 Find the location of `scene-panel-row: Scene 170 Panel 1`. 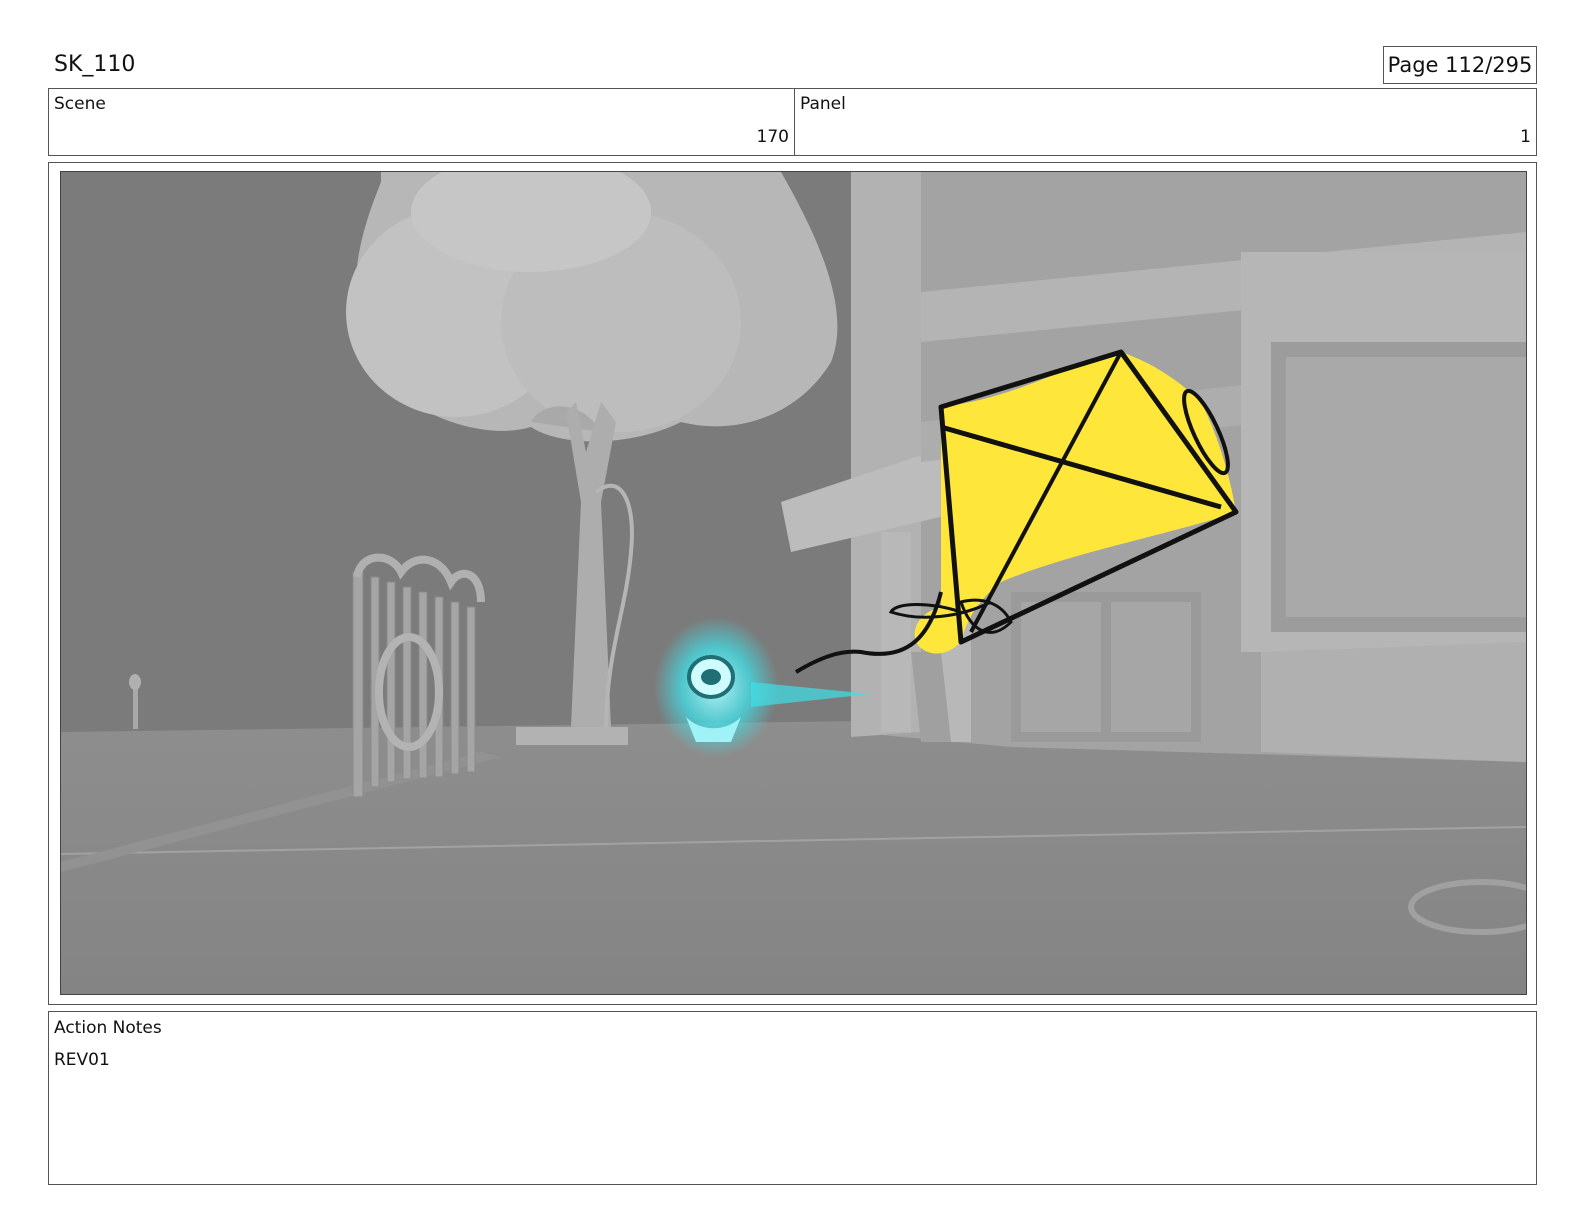

scene-panel-row: Scene 170 Panel 1 is located at coordinates (792, 122).